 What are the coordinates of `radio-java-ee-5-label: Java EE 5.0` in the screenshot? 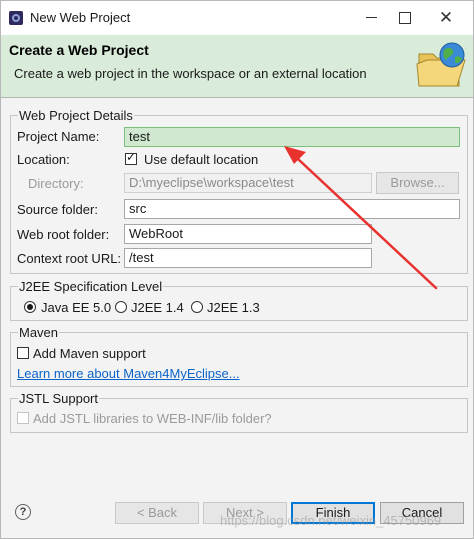 It's located at (76, 307).